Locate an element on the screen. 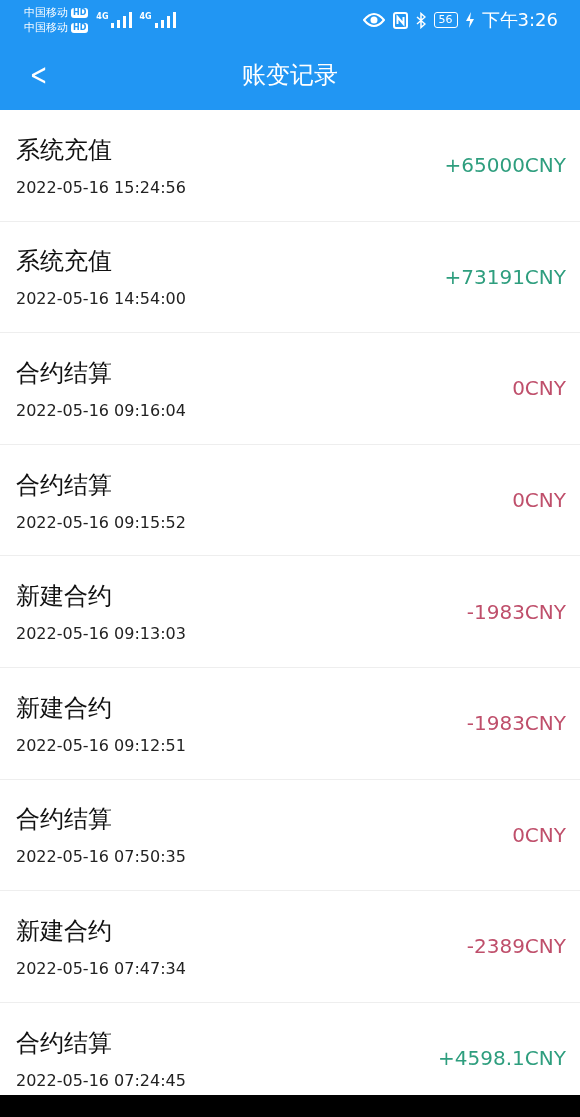 Image resolution: width=580 pixels, height=1117 pixels. eye-icon is located at coordinates (373, 20).